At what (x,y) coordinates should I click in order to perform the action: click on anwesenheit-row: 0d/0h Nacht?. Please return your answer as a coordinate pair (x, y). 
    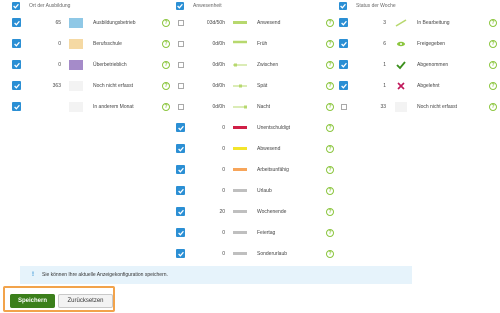
    Looking at the image, I should click on (256, 106).